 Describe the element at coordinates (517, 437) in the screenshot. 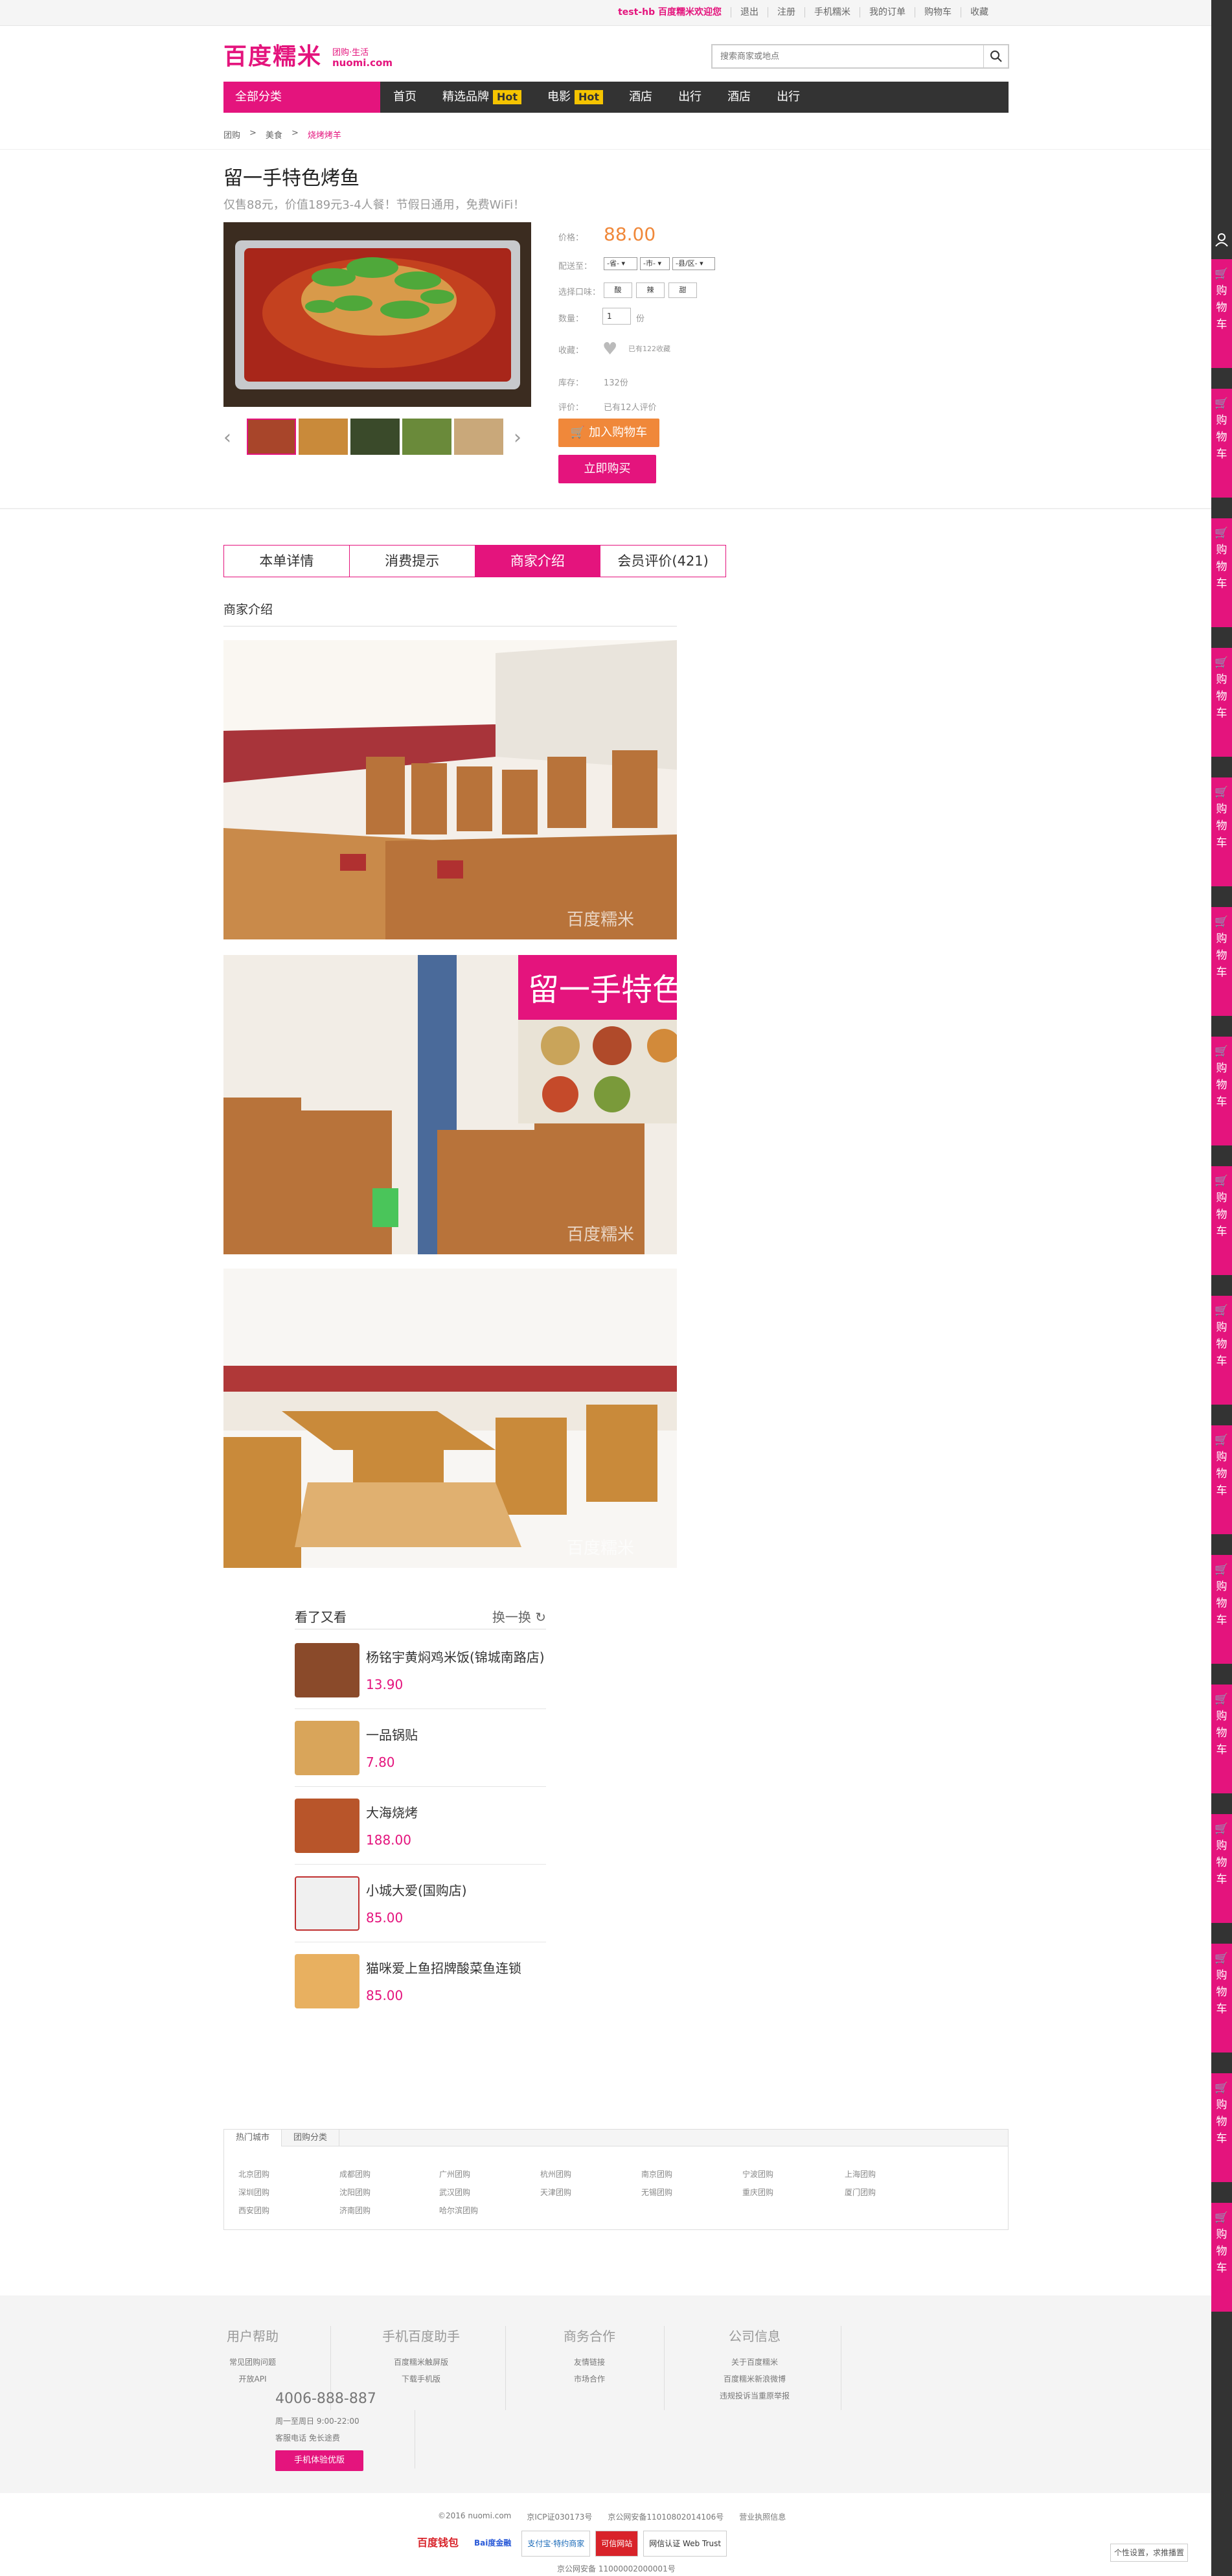

I see `next-arrow-icon: ›` at that location.